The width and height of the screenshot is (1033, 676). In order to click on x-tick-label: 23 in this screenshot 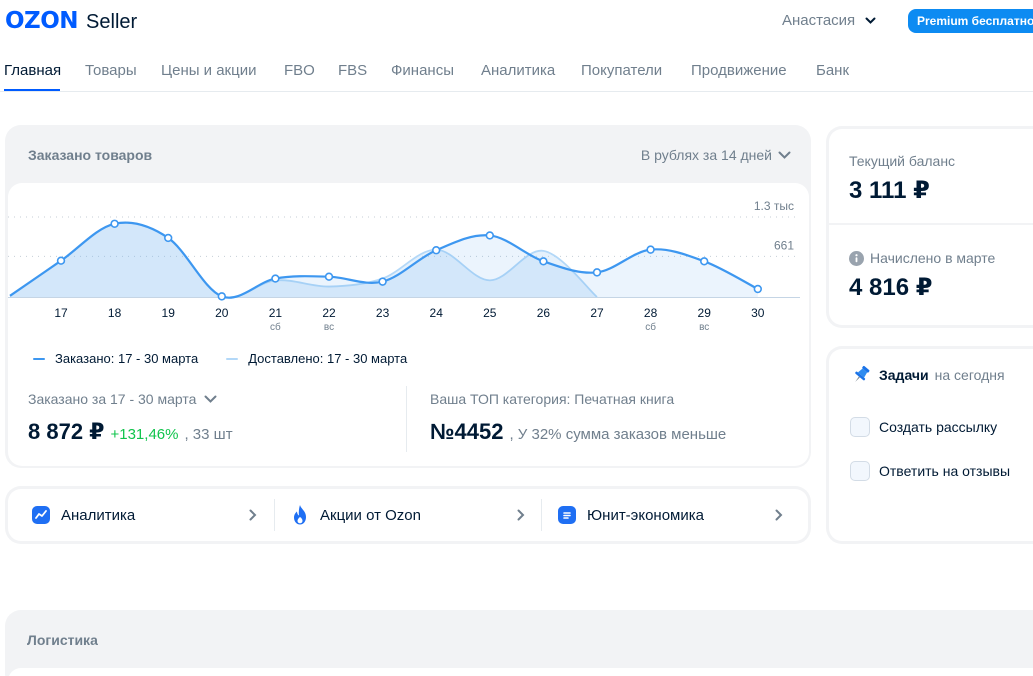, I will do `click(383, 313)`.